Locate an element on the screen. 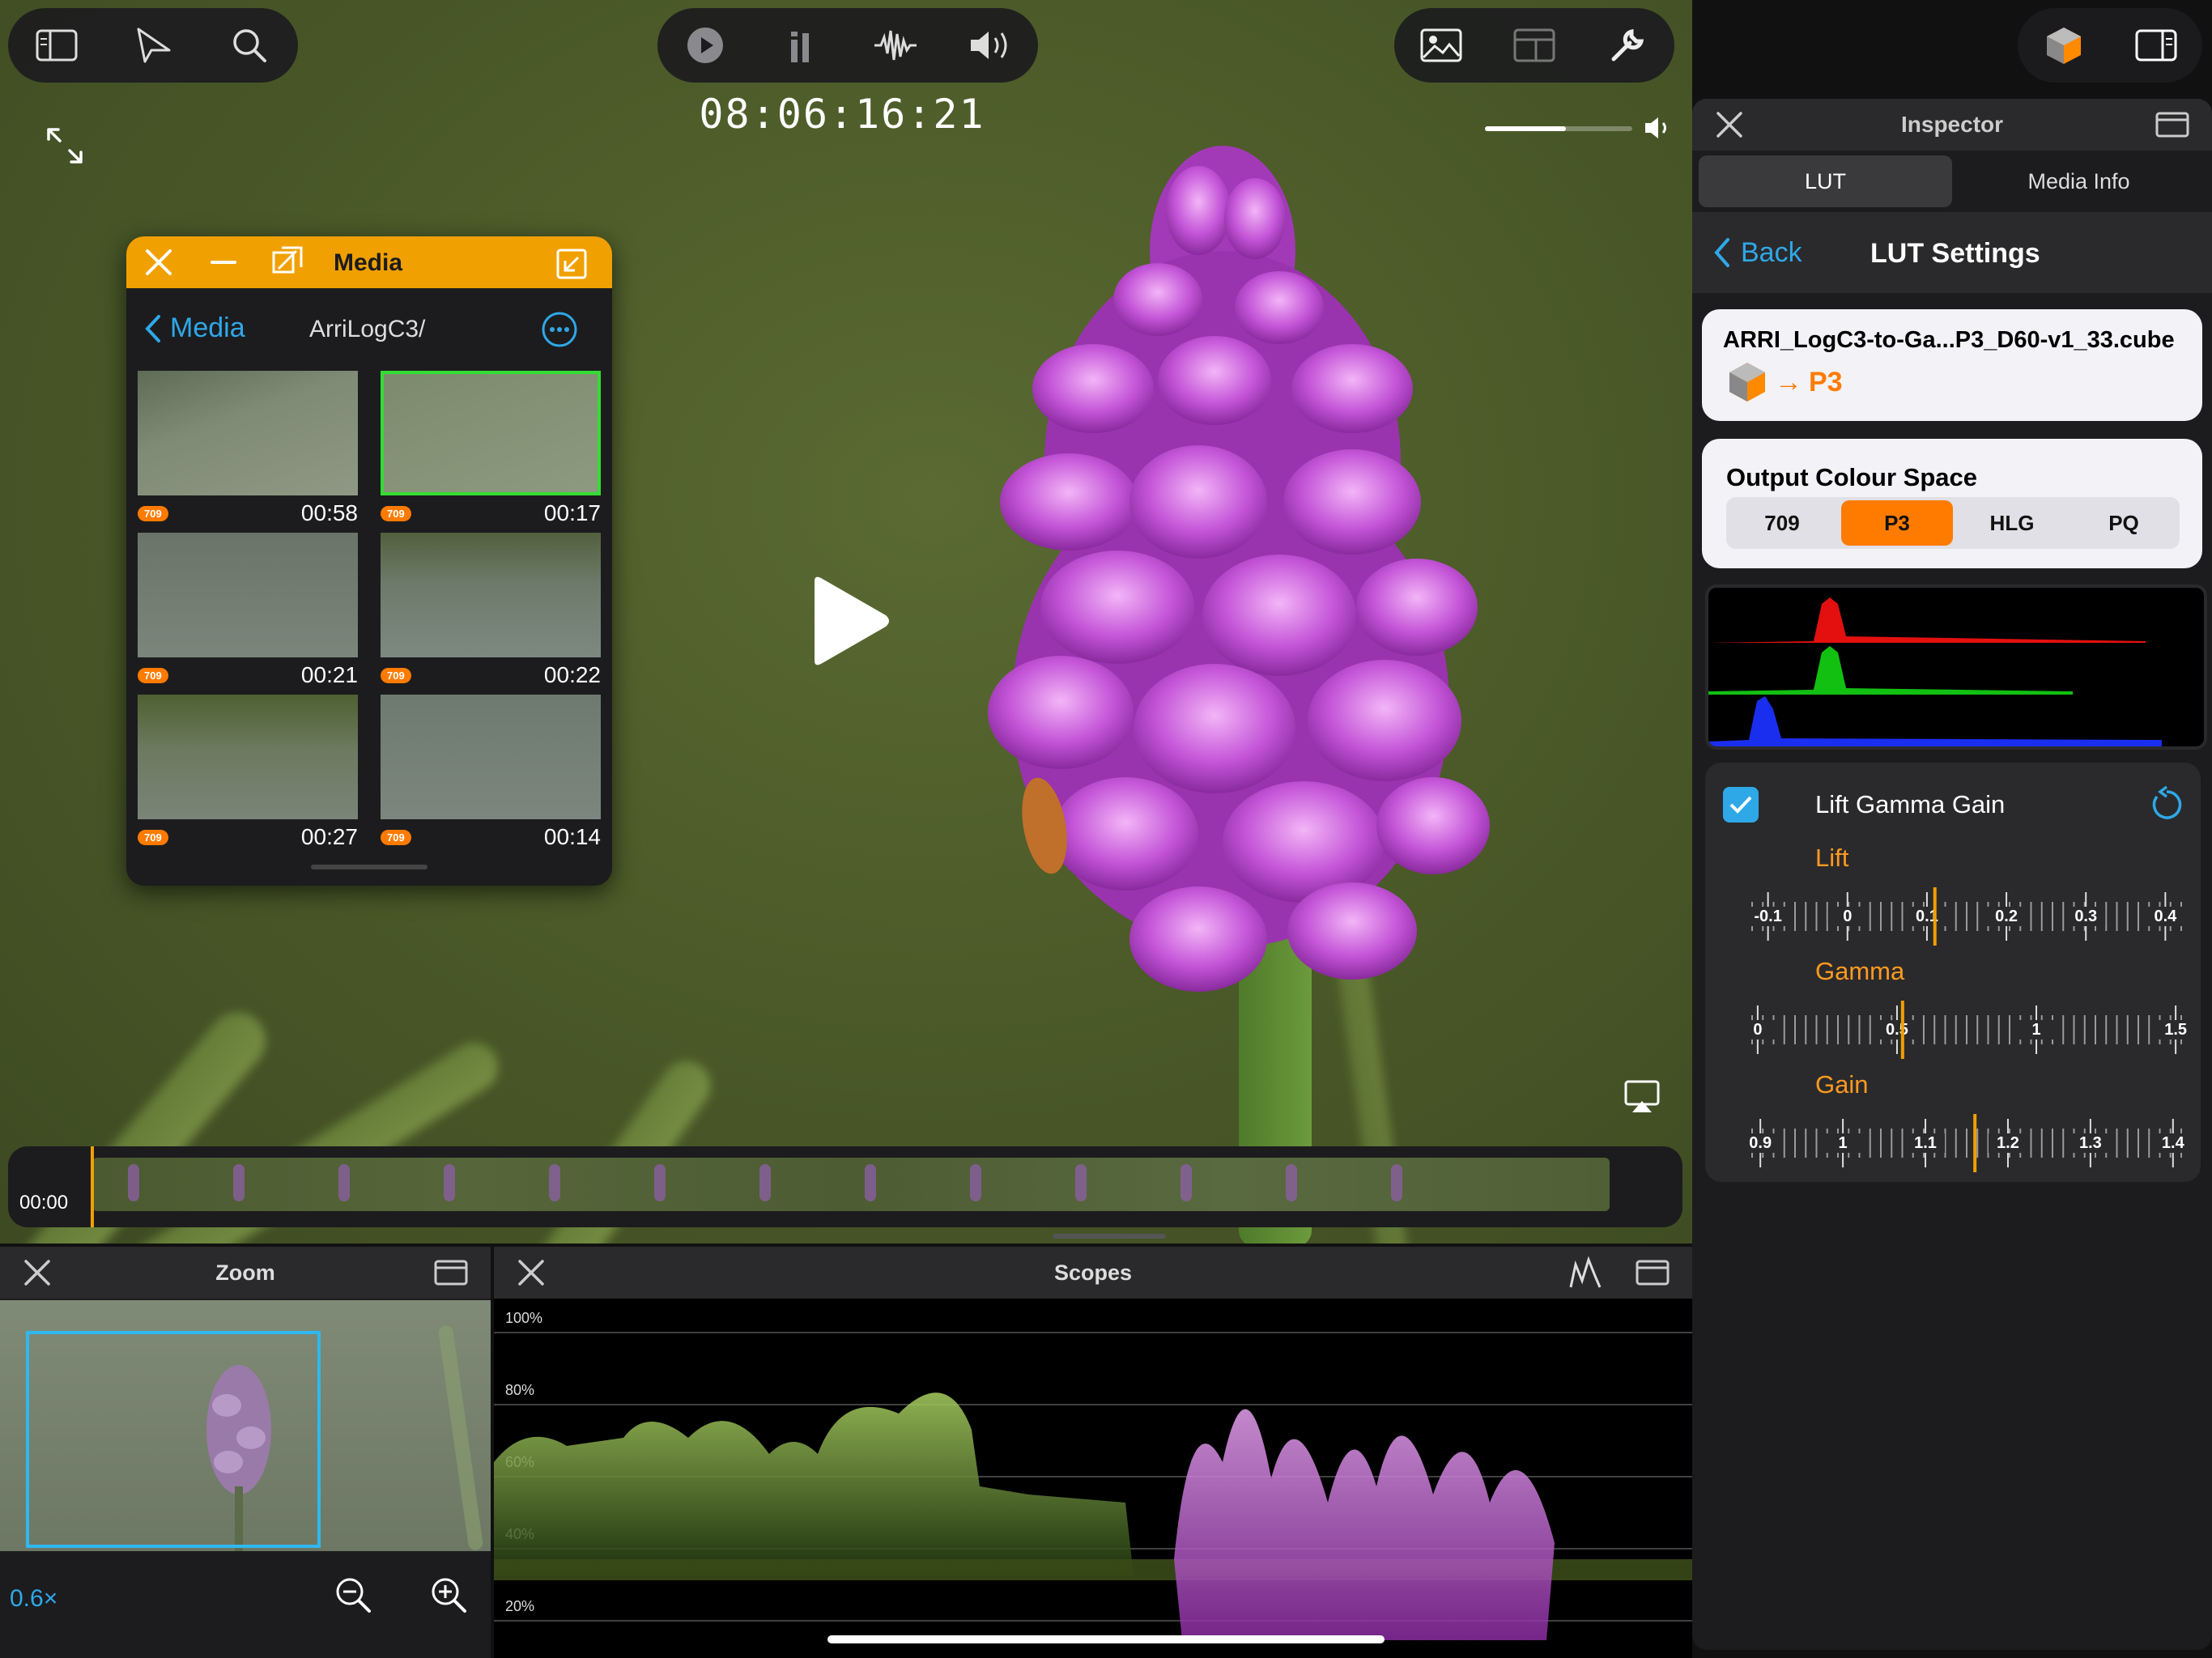 Image resolution: width=2212 pixels, height=1658 pixels. speaker-icon is located at coordinates (991, 45).